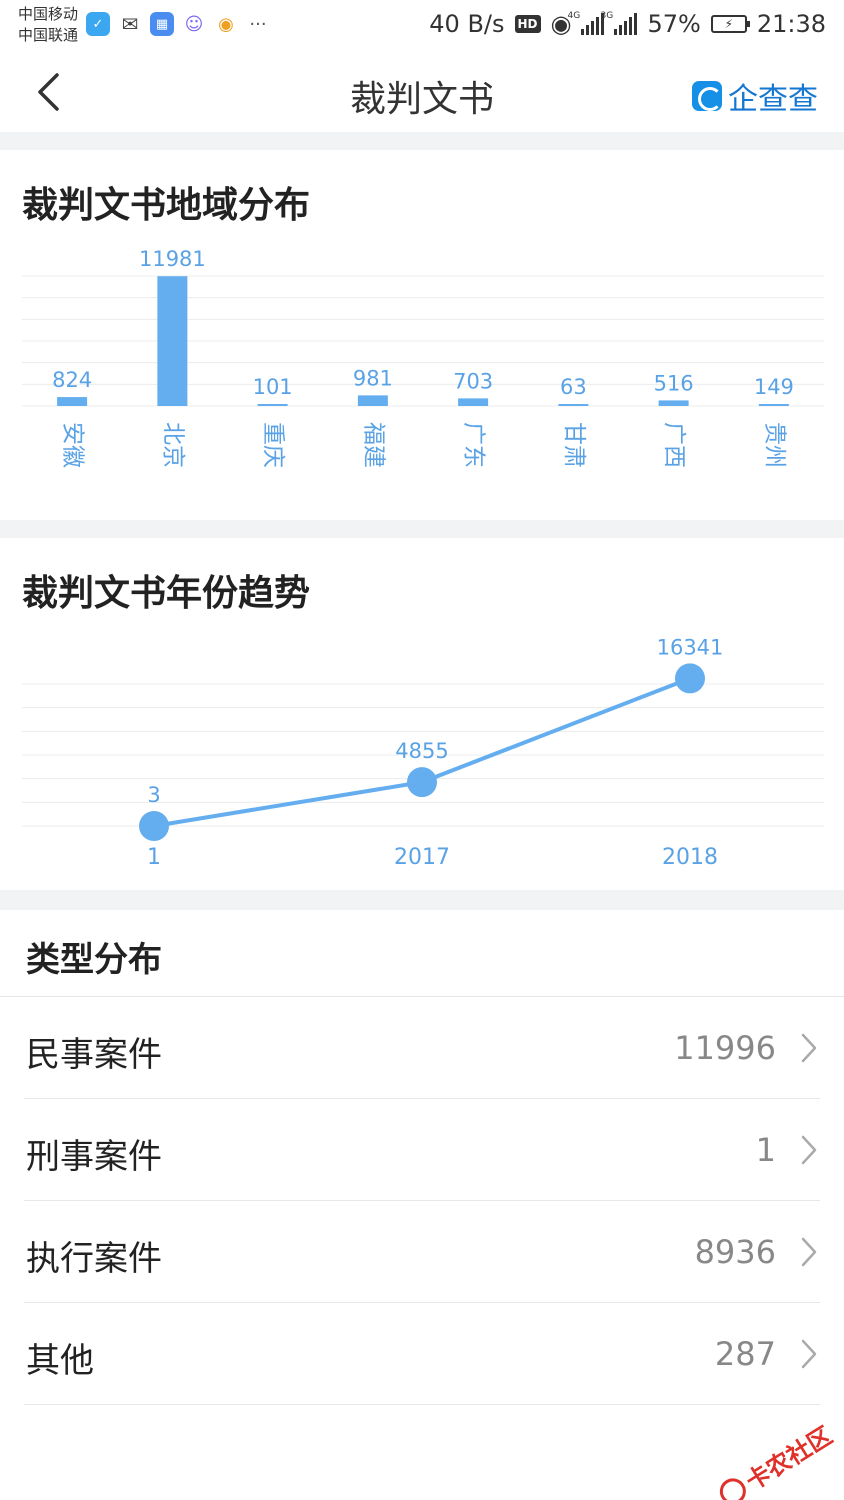  I want to click on bar-value-label: 824, so click(72, 380).